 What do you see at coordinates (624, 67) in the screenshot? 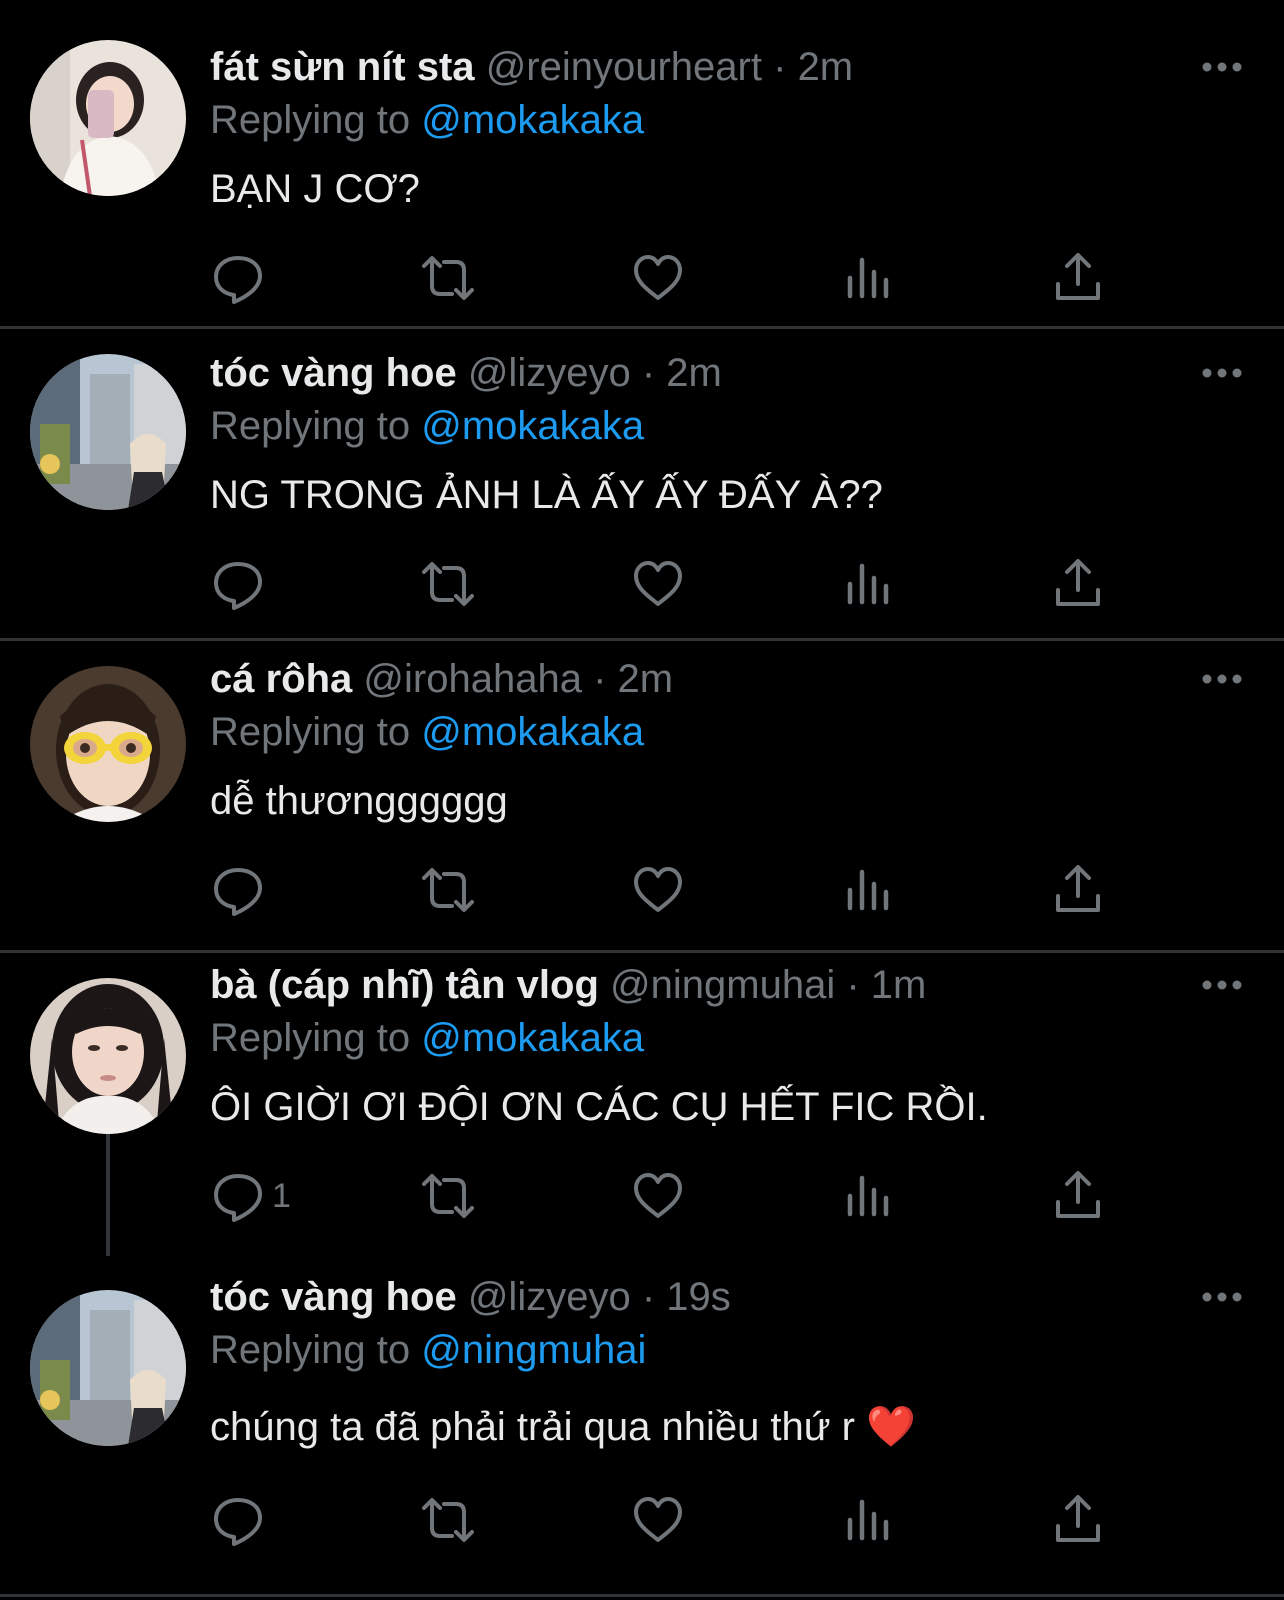
I see `user-handle: @reinyourheart` at bounding box center [624, 67].